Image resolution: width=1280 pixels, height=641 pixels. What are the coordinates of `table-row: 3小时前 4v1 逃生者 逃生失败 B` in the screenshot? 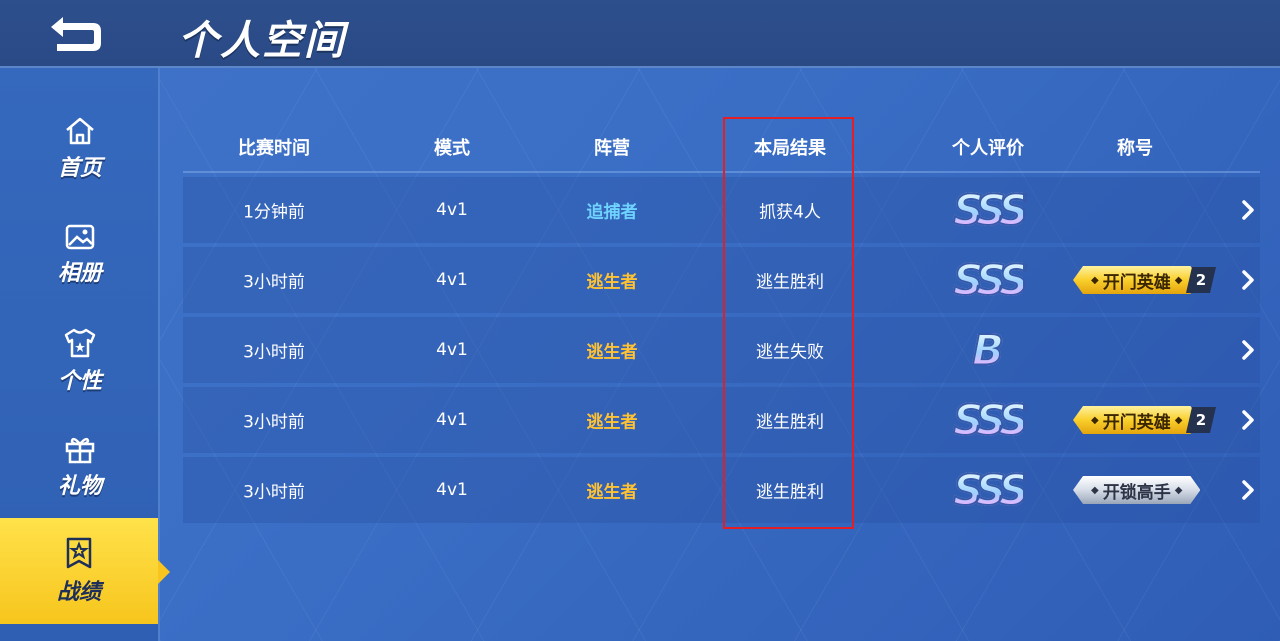 It's located at (721, 350).